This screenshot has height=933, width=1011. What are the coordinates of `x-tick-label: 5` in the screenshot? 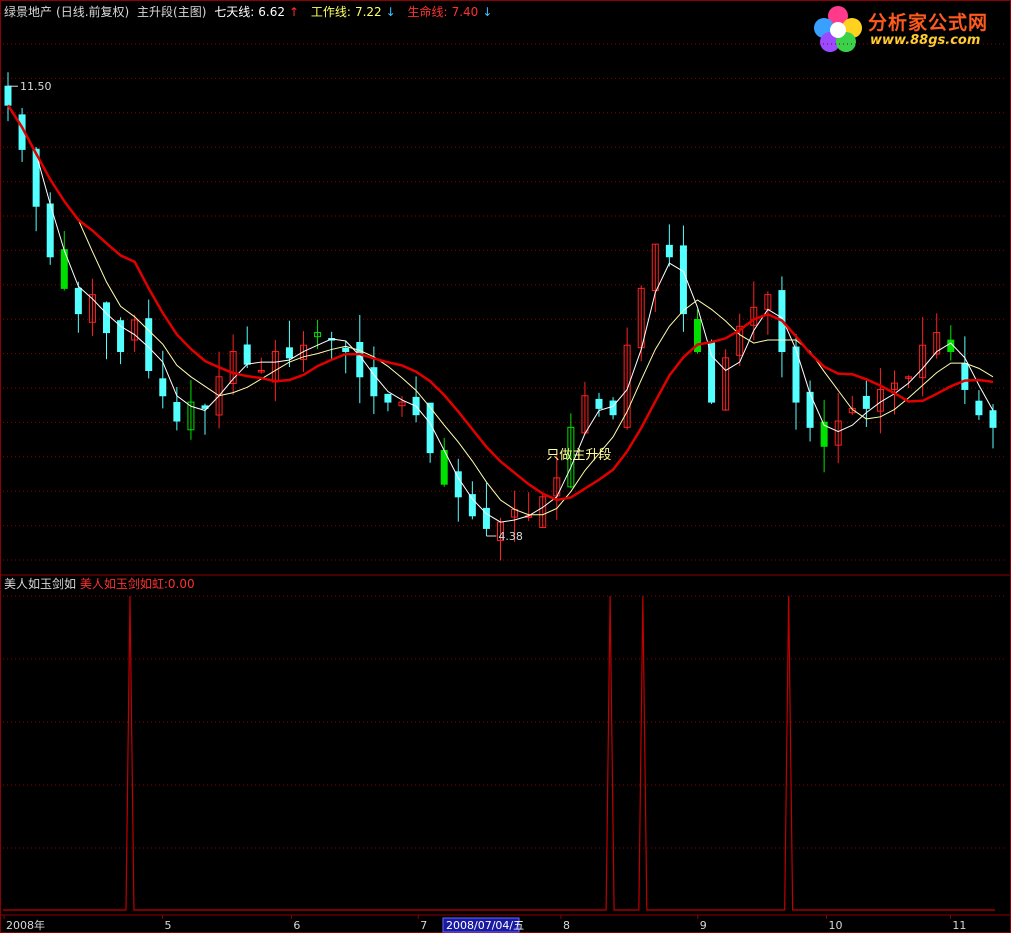 It's located at (168, 925).